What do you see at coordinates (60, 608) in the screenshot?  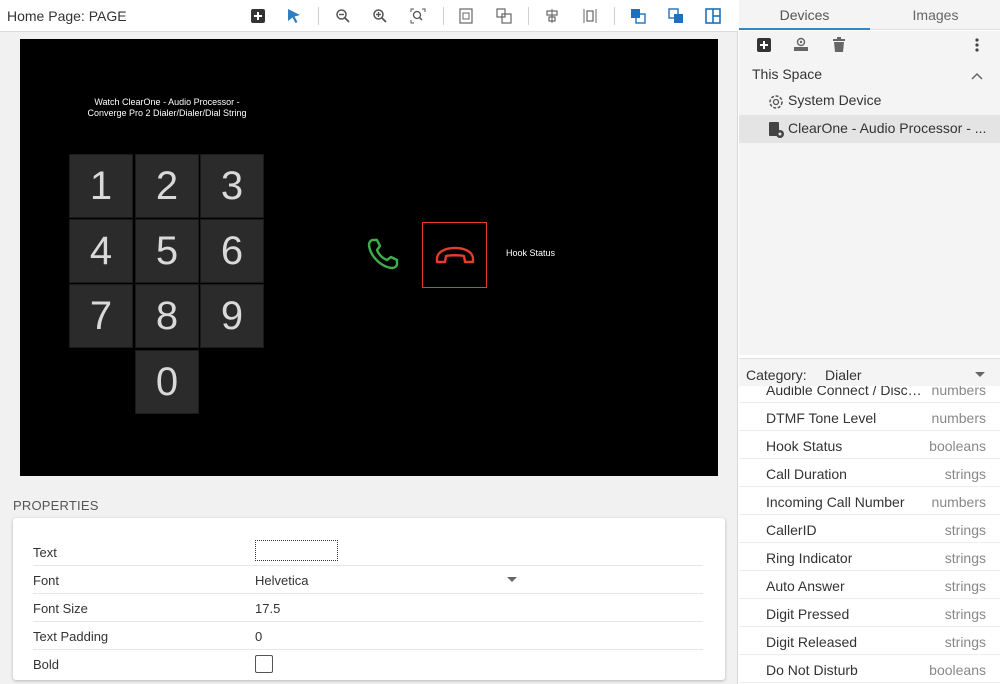 I see `property-label: Font Size` at bounding box center [60, 608].